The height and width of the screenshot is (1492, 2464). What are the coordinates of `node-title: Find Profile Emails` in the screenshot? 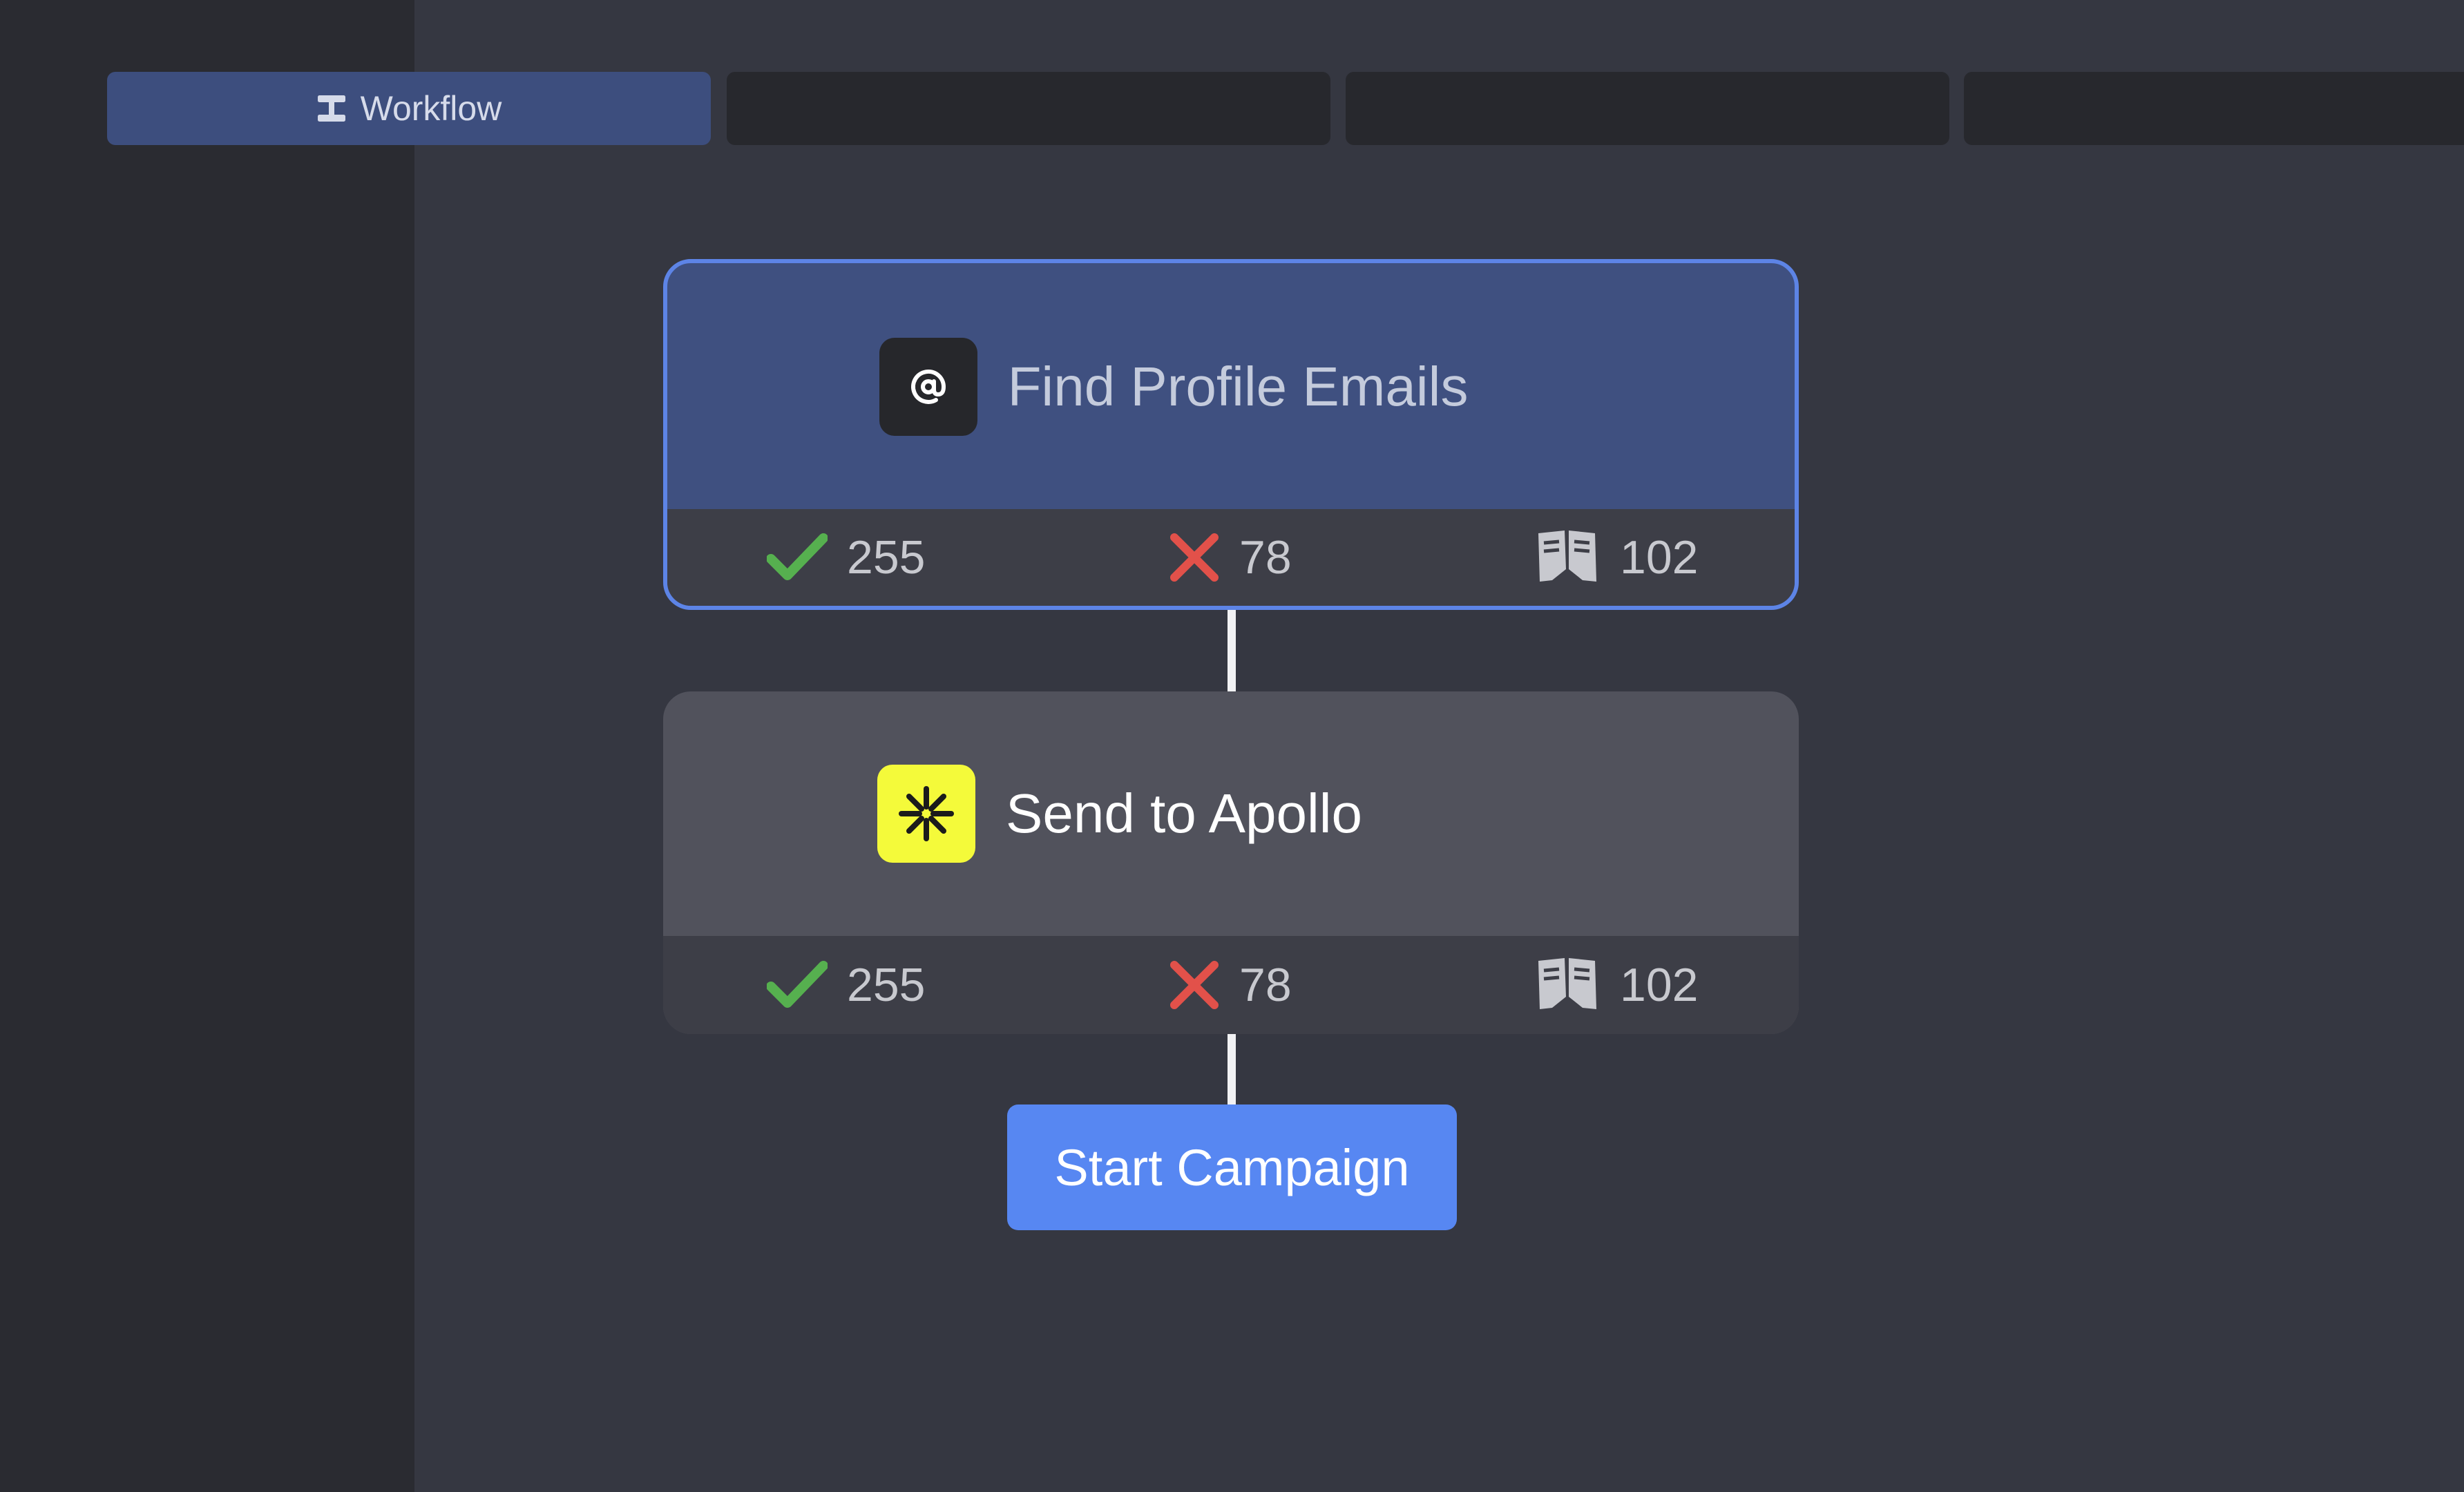 It's located at (1238, 386).